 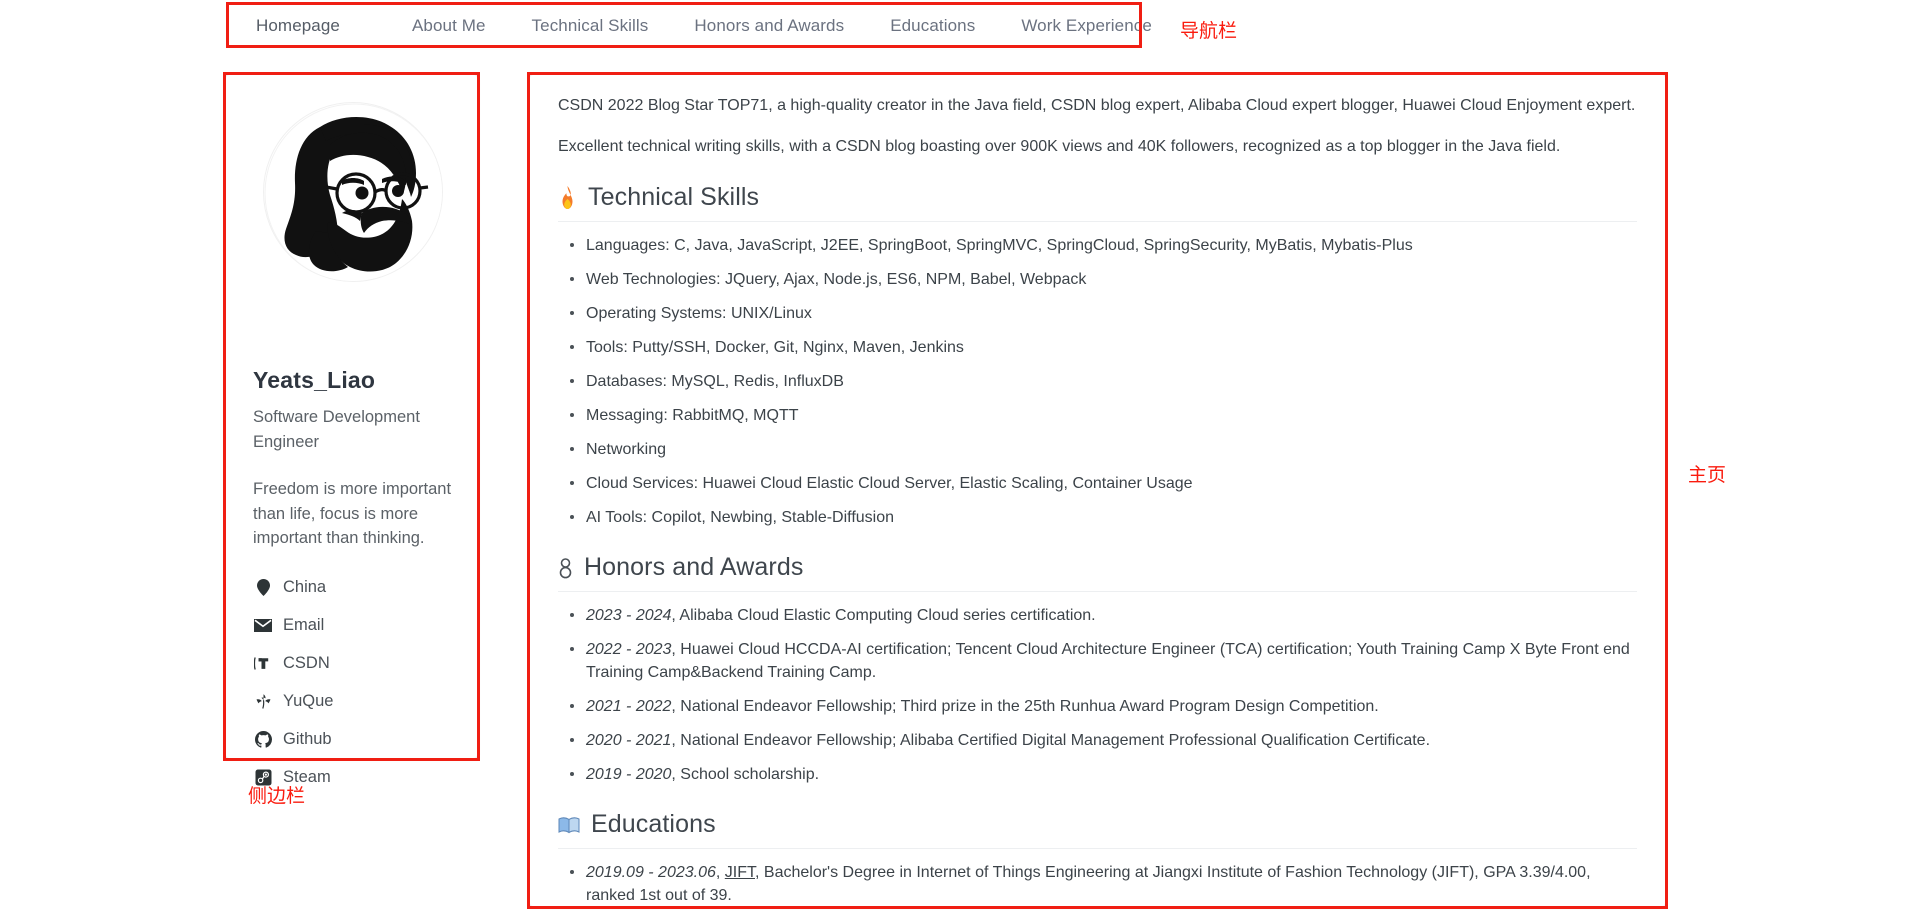 I want to click on sidebar-links: China Email CSDN YuQue Github Steam, so click(x=358, y=686).